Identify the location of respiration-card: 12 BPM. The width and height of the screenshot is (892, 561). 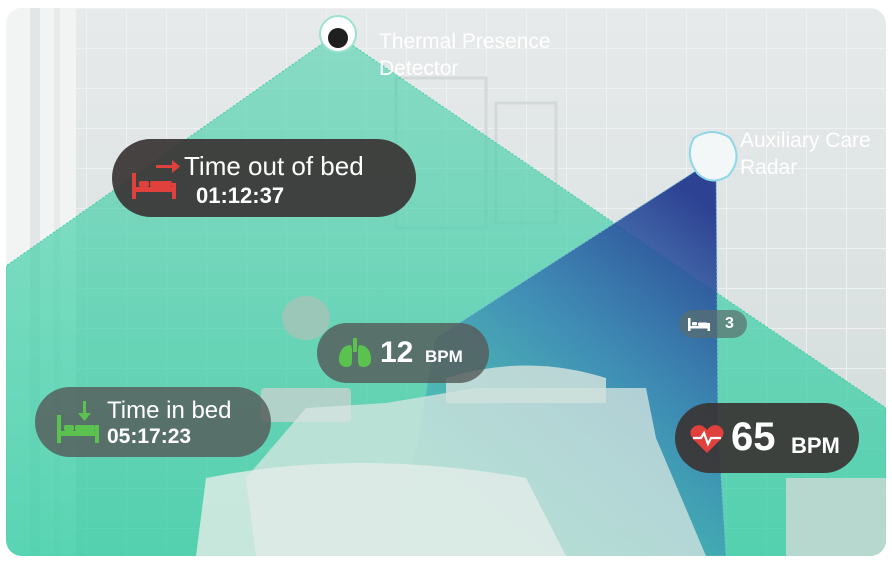
(403, 353).